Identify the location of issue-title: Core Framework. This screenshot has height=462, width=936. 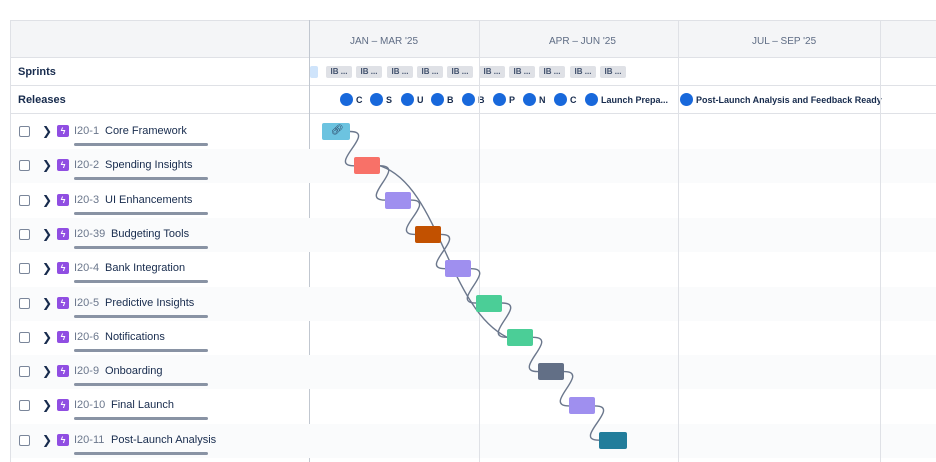
(146, 131).